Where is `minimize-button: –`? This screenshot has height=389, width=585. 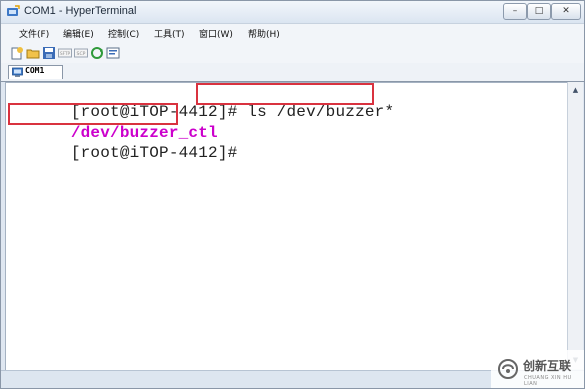
minimize-button: – is located at coordinates (515, 11).